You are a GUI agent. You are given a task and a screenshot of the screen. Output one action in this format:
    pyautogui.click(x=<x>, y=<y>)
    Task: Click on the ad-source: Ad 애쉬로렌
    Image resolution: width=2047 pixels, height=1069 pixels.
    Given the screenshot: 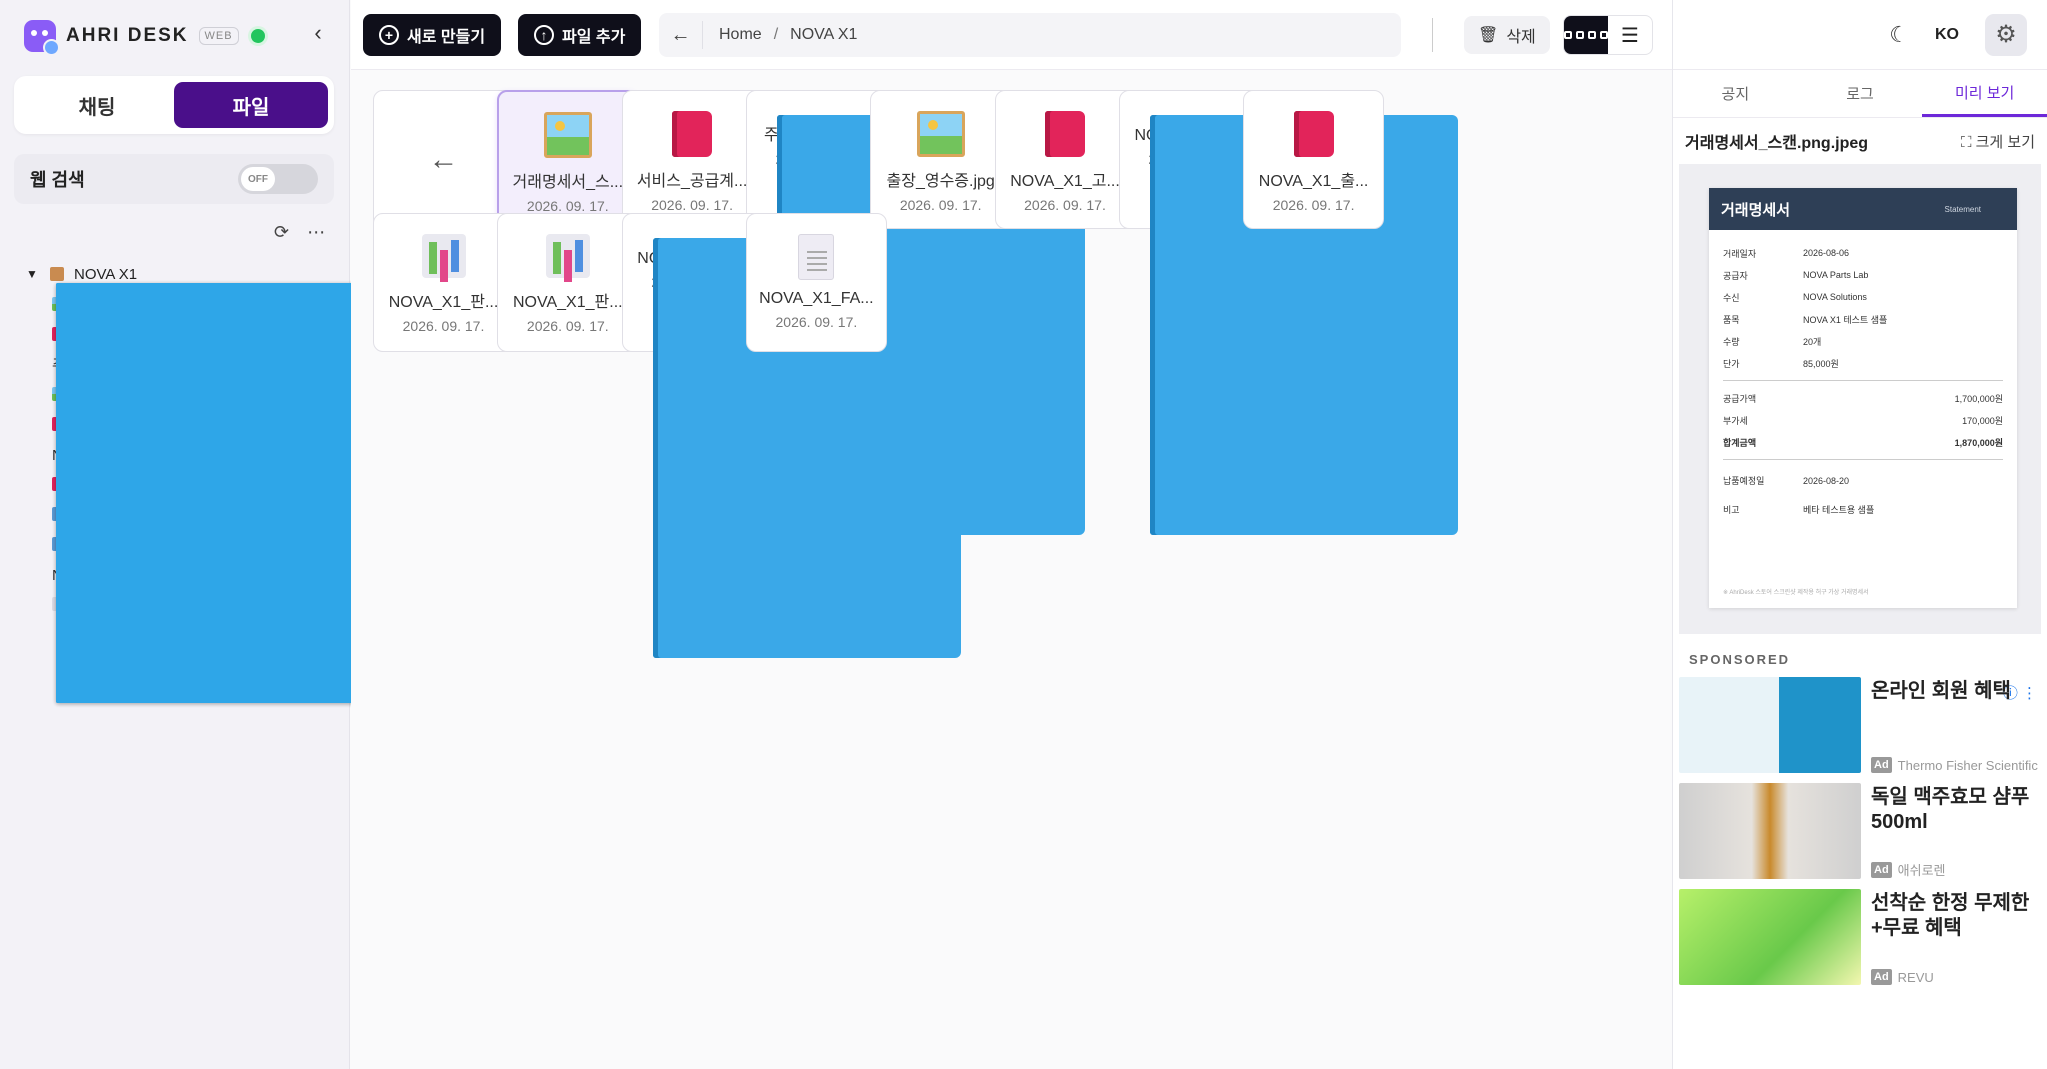 What is the action you would take?
    pyautogui.click(x=1956, y=869)
    